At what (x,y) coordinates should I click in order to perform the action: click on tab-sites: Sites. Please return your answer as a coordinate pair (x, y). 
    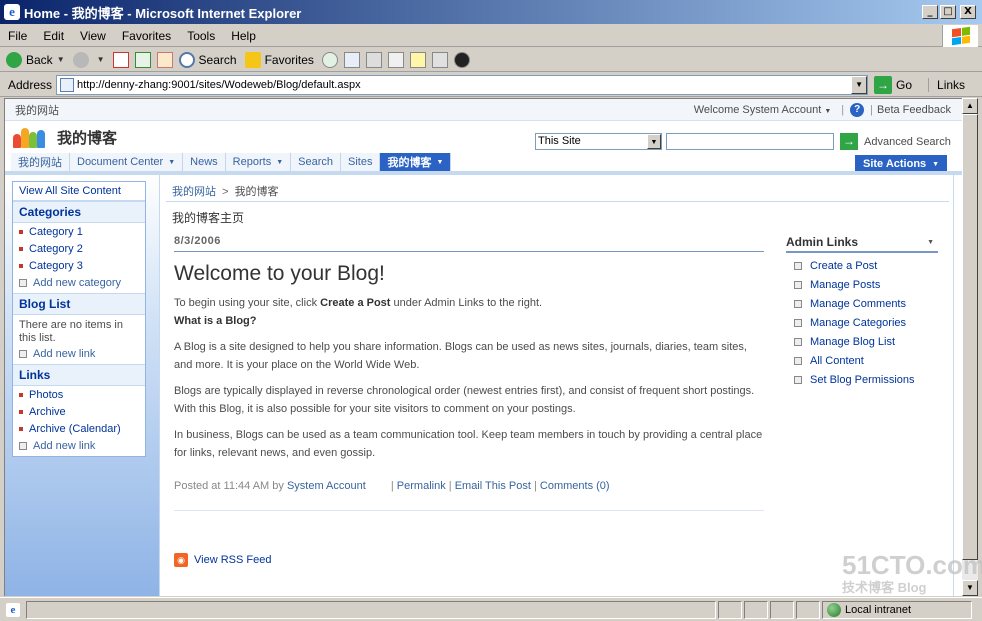
    Looking at the image, I should click on (361, 162).